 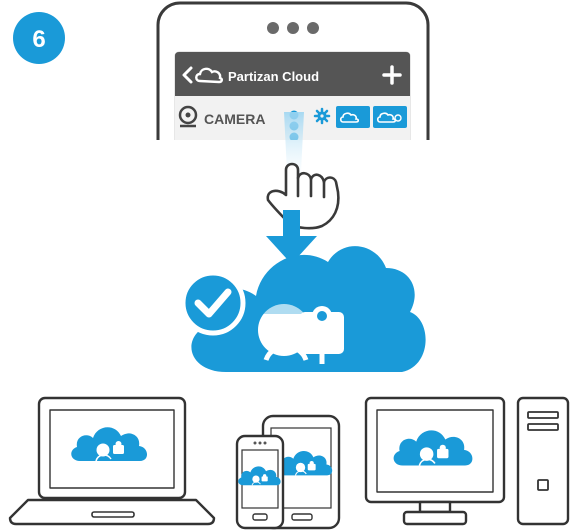 I want to click on smartphone-device, so click(x=260, y=482).